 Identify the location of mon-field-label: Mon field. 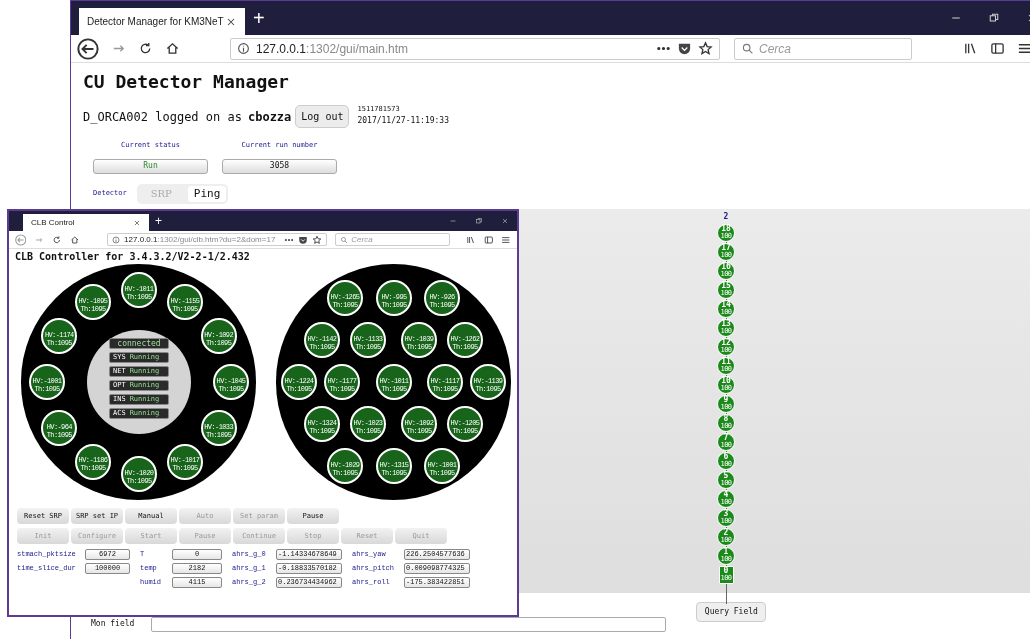
(113, 624).